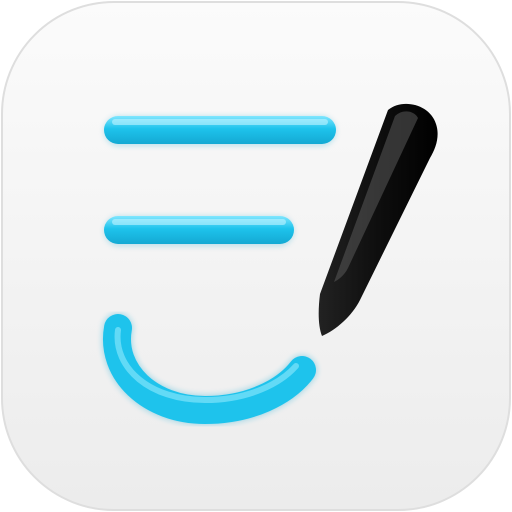  Describe the element at coordinates (220, 131) in the screenshot. I see `text-line-top` at that location.